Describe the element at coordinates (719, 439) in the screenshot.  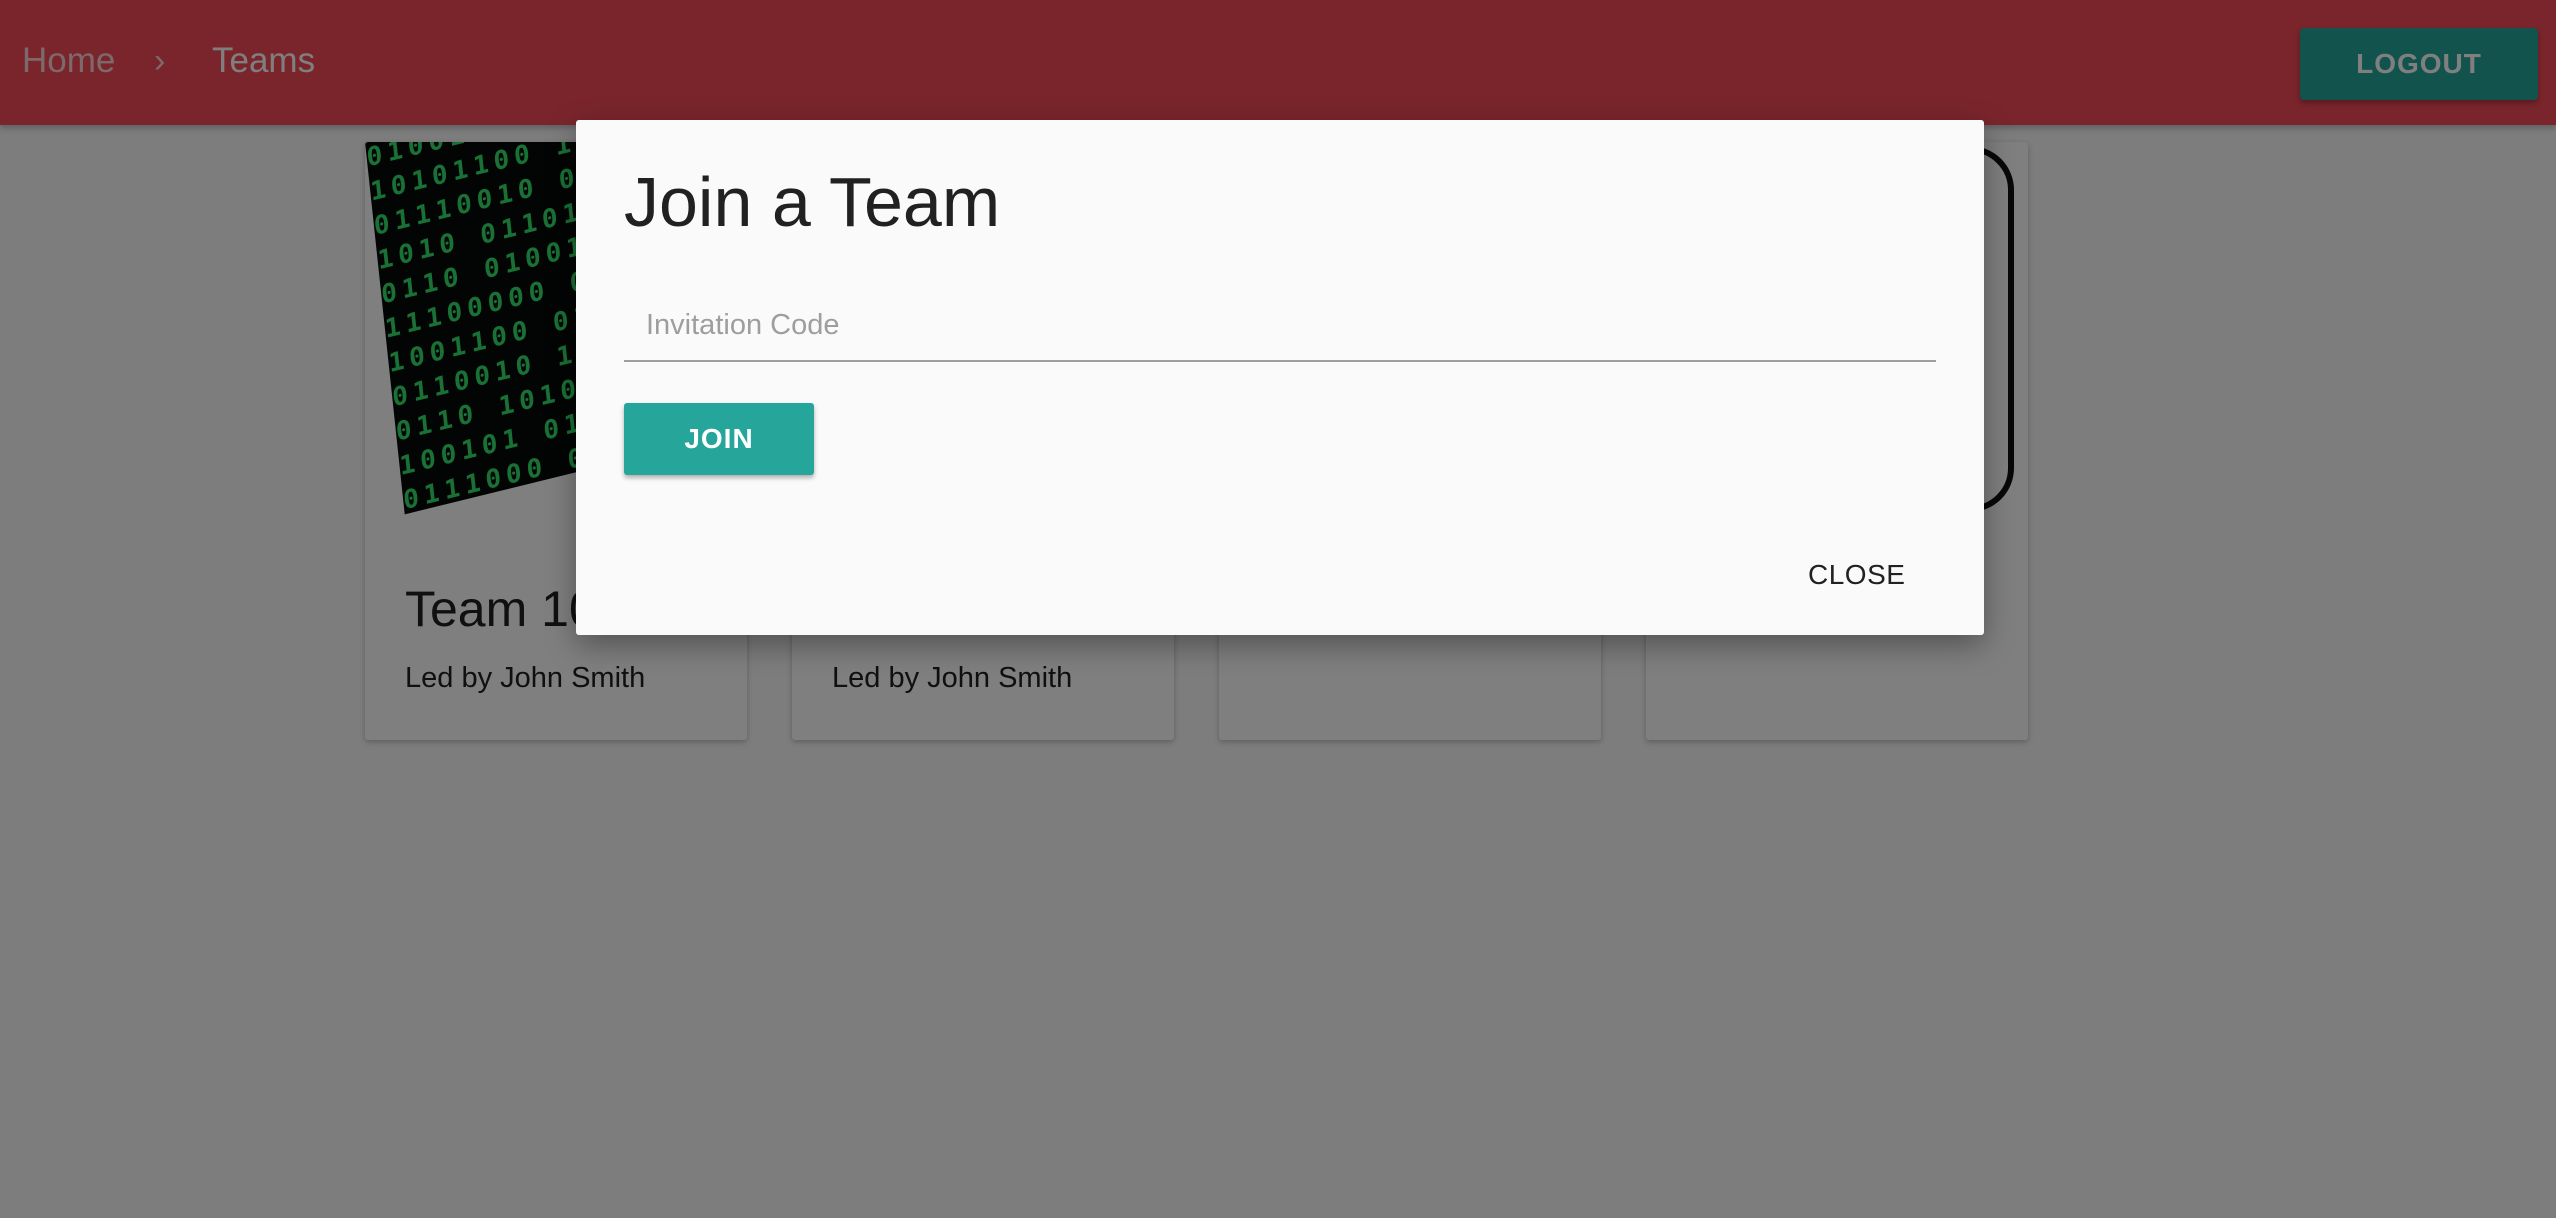
I see `join-button: JOIN` at that location.